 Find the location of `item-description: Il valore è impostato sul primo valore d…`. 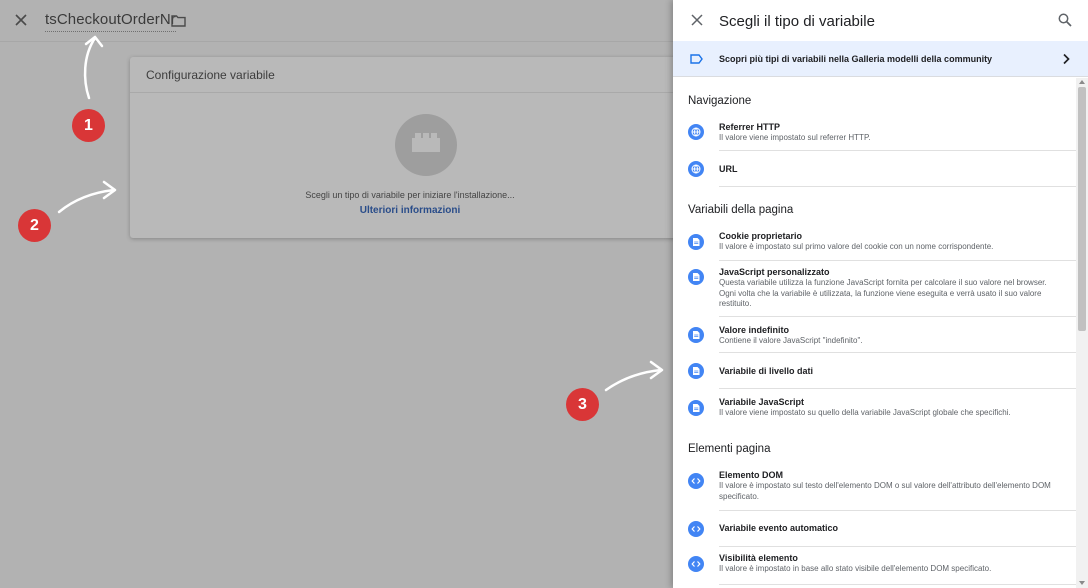

item-description: Il valore è impostato sul primo valore d… is located at coordinates (856, 246).